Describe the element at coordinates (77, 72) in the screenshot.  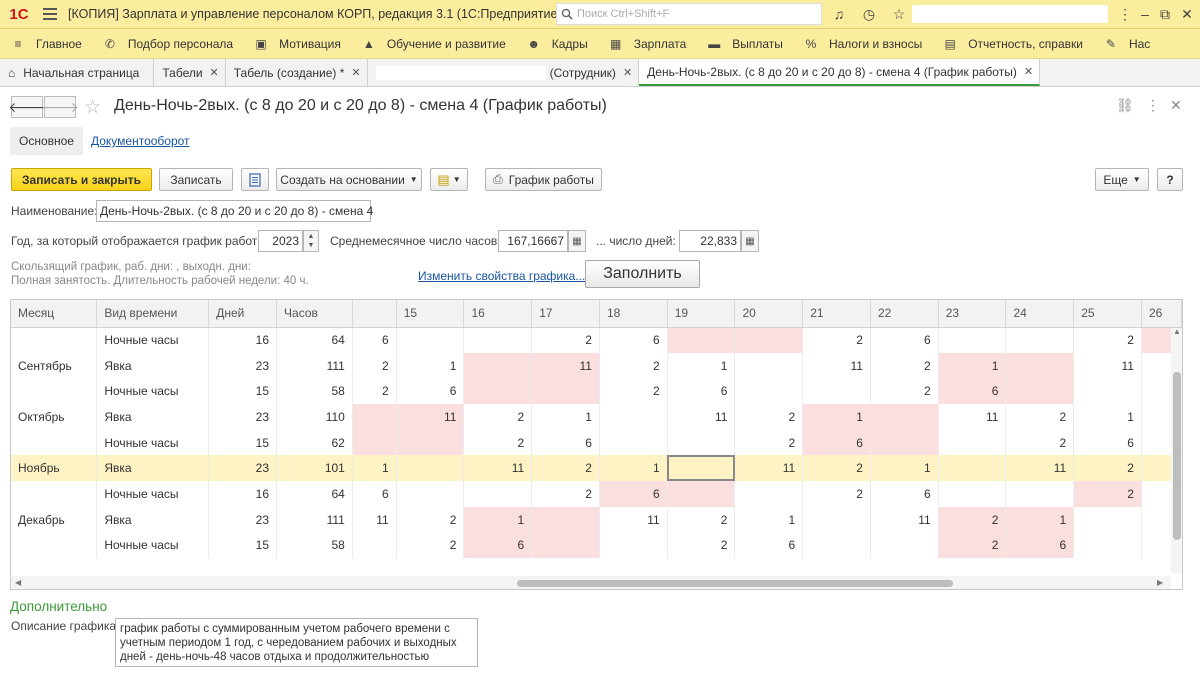
I see `window-tab-0: ⌂ Начальная страница` at that location.